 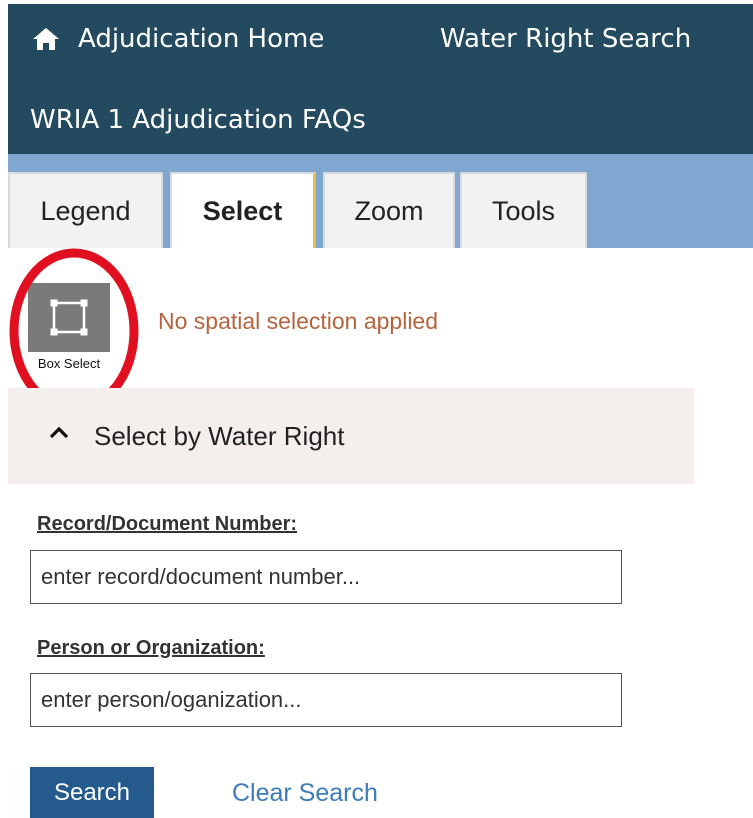 I want to click on box-select-button: Box Select, so click(x=69, y=327).